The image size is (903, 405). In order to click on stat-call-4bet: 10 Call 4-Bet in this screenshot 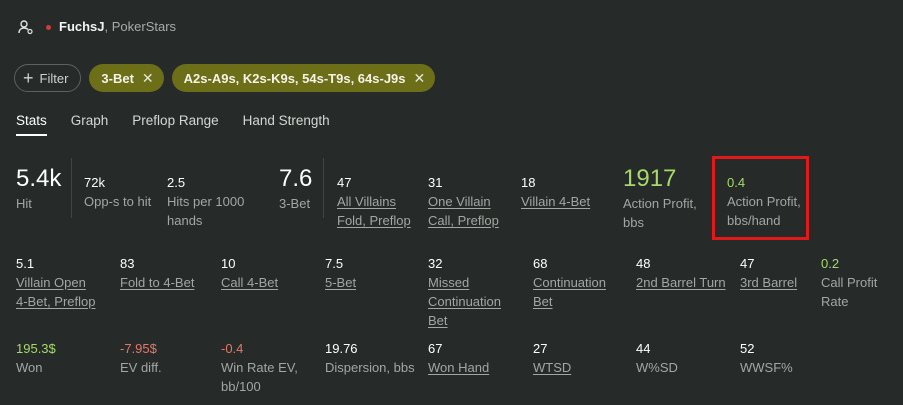, I will do `click(266, 273)`.